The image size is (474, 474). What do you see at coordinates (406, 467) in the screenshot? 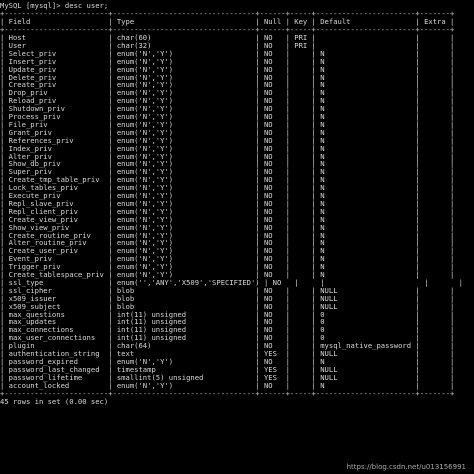
I see `watermark: https://blog.csdn.net/u013156991` at bounding box center [406, 467].